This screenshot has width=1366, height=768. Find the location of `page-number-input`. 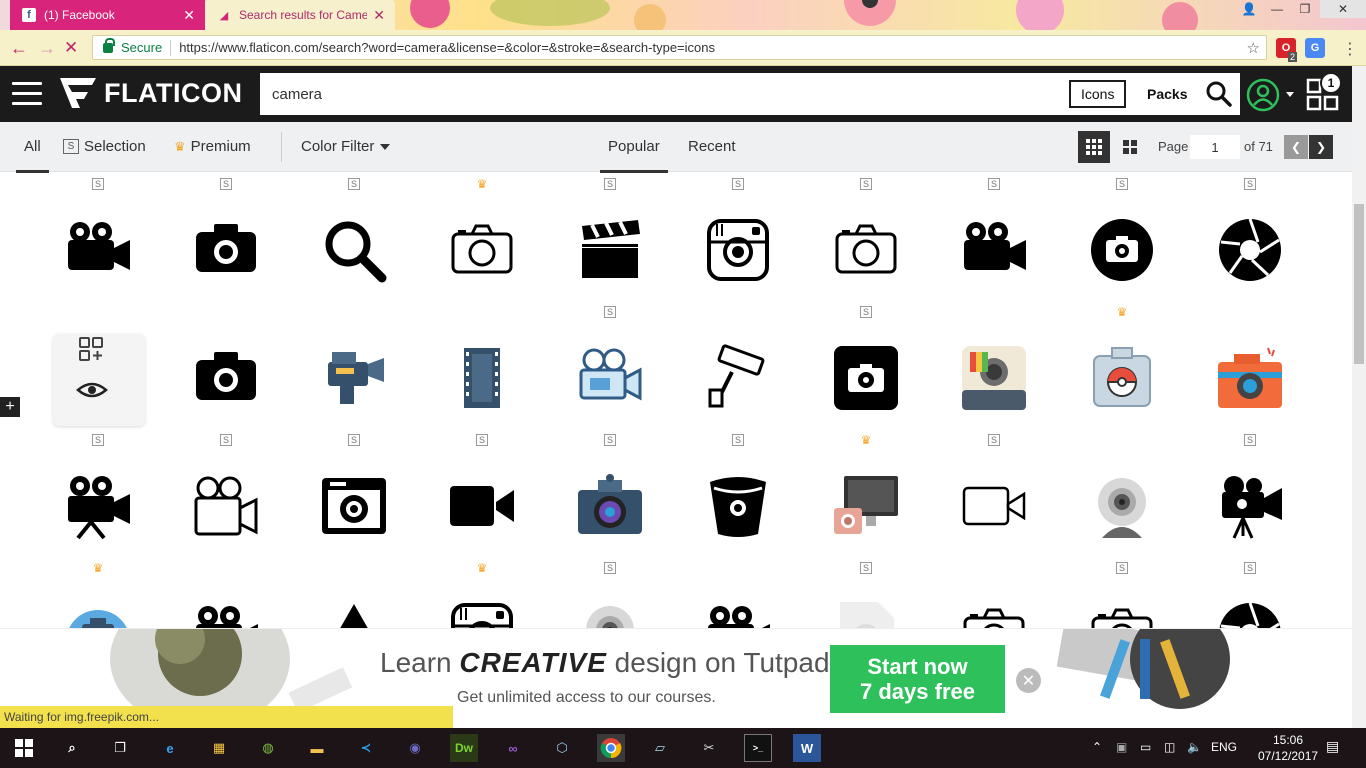

page-number-input is located at coordinates (1215, 147).